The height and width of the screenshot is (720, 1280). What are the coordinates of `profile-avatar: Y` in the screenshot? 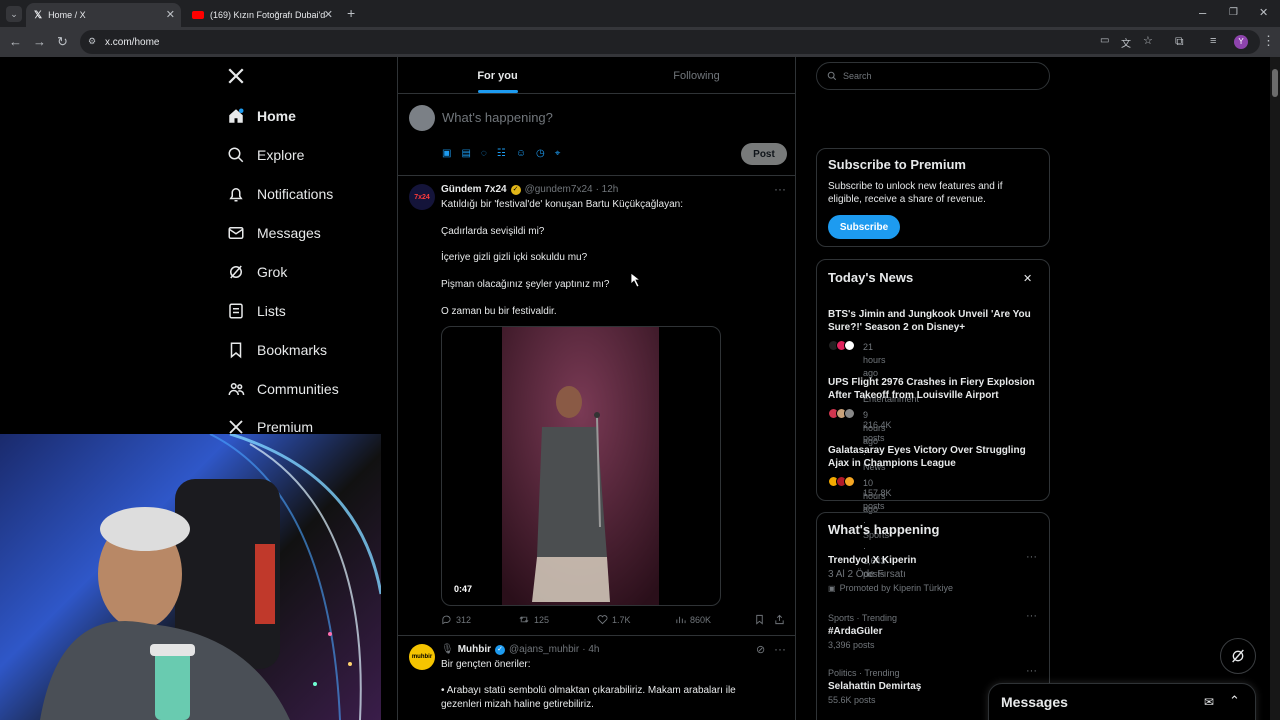 It's located at (1241, 42).